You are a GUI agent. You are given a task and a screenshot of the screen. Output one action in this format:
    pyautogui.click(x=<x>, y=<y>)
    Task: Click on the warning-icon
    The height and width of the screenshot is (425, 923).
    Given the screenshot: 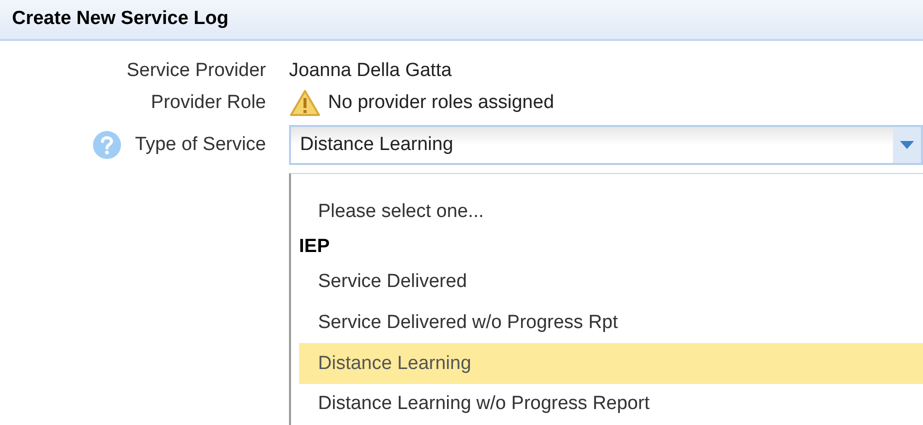 What is the action you would take?
    pyautogui.click(x=305, y=103)
    